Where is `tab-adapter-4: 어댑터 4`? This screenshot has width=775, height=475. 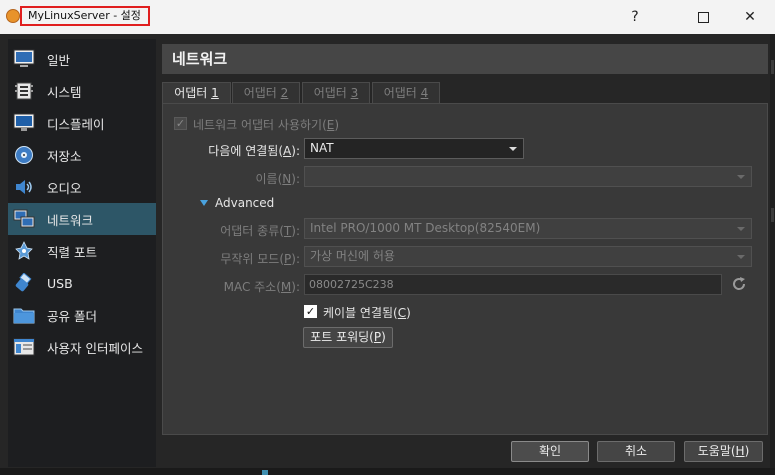 tab-adapter-4: 어댑터 4 is located at coordinates (406, 93).